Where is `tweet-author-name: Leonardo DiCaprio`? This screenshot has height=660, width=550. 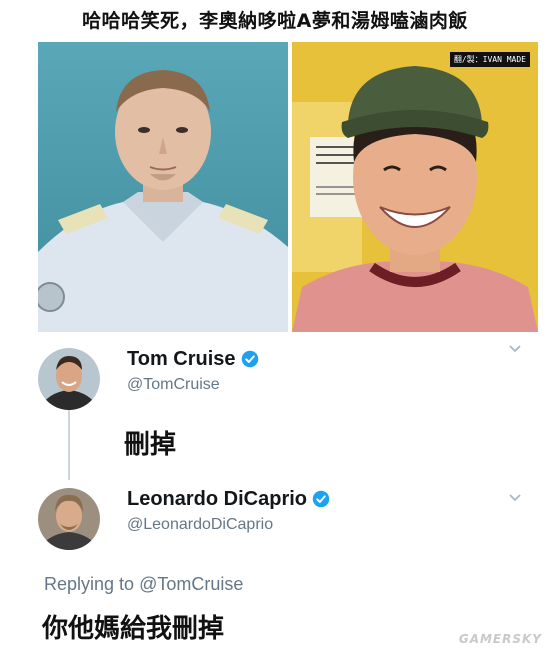
tweet-author-name: Leonardo DiCaprio is located at coordinates (228, 499).